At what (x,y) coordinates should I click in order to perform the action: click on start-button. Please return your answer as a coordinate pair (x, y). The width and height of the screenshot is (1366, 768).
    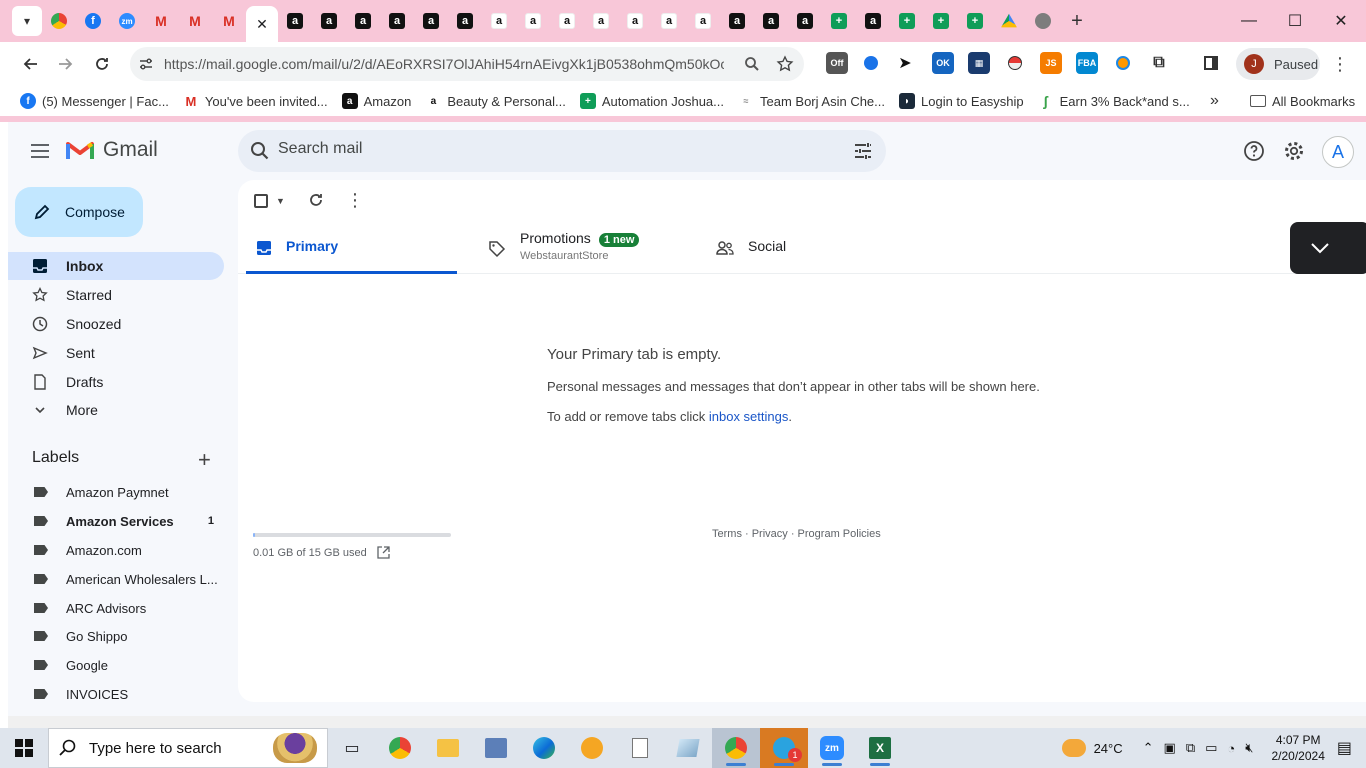
    Looking at the image, I should click on (24, 748).